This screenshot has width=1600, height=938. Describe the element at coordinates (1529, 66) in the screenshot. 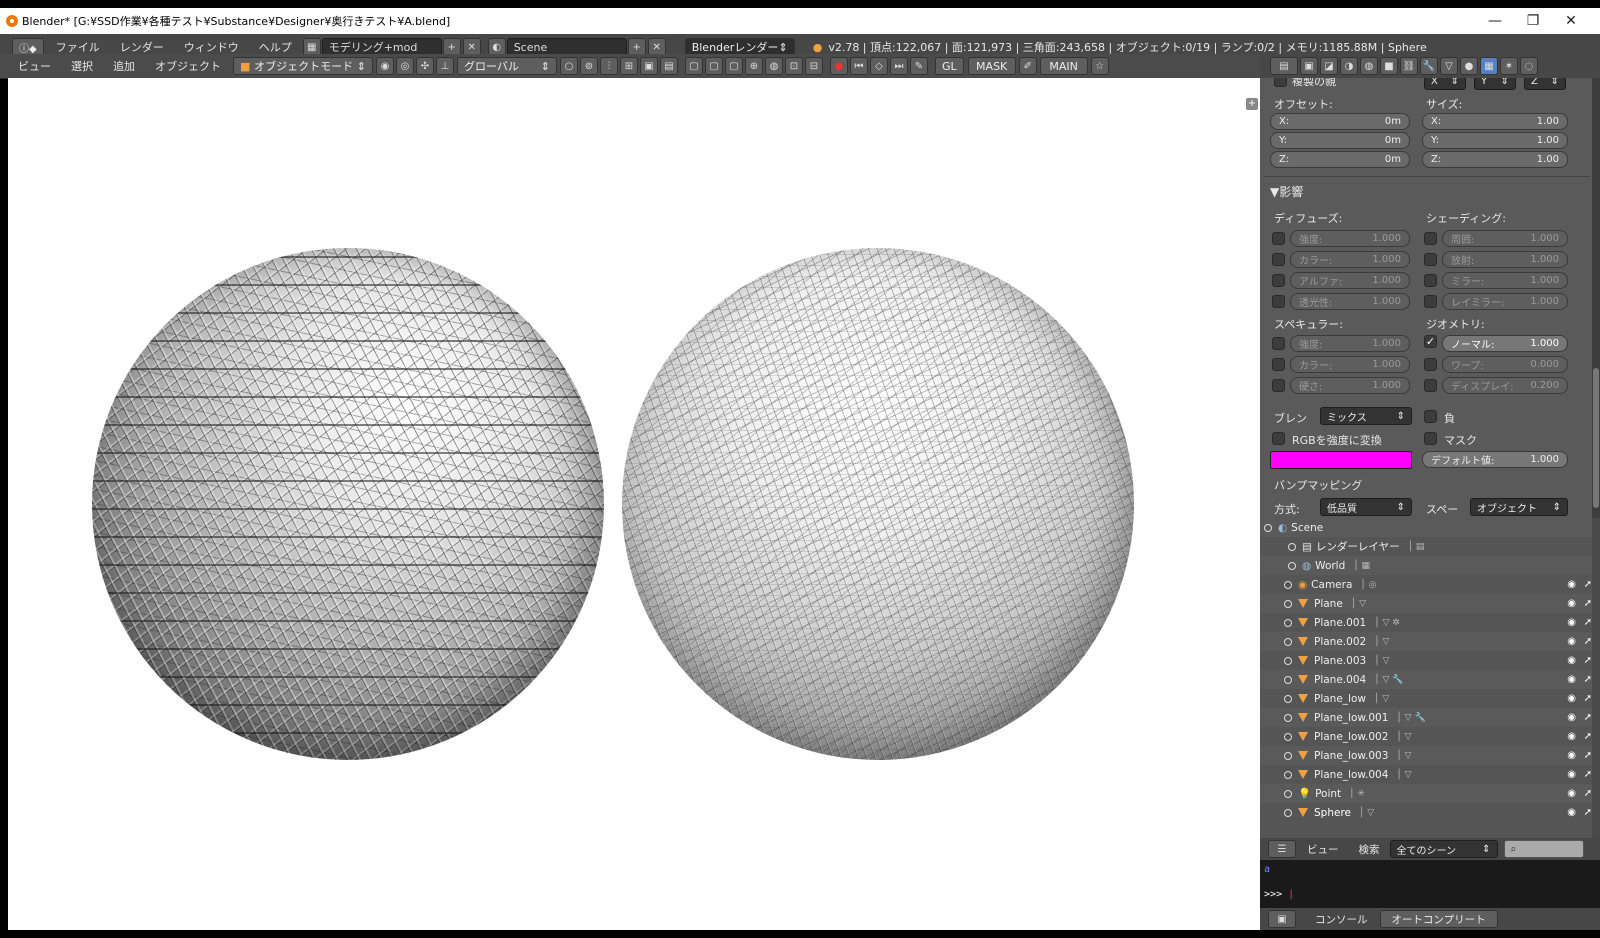

I see `tab-physics-icon: ◌` at that location.